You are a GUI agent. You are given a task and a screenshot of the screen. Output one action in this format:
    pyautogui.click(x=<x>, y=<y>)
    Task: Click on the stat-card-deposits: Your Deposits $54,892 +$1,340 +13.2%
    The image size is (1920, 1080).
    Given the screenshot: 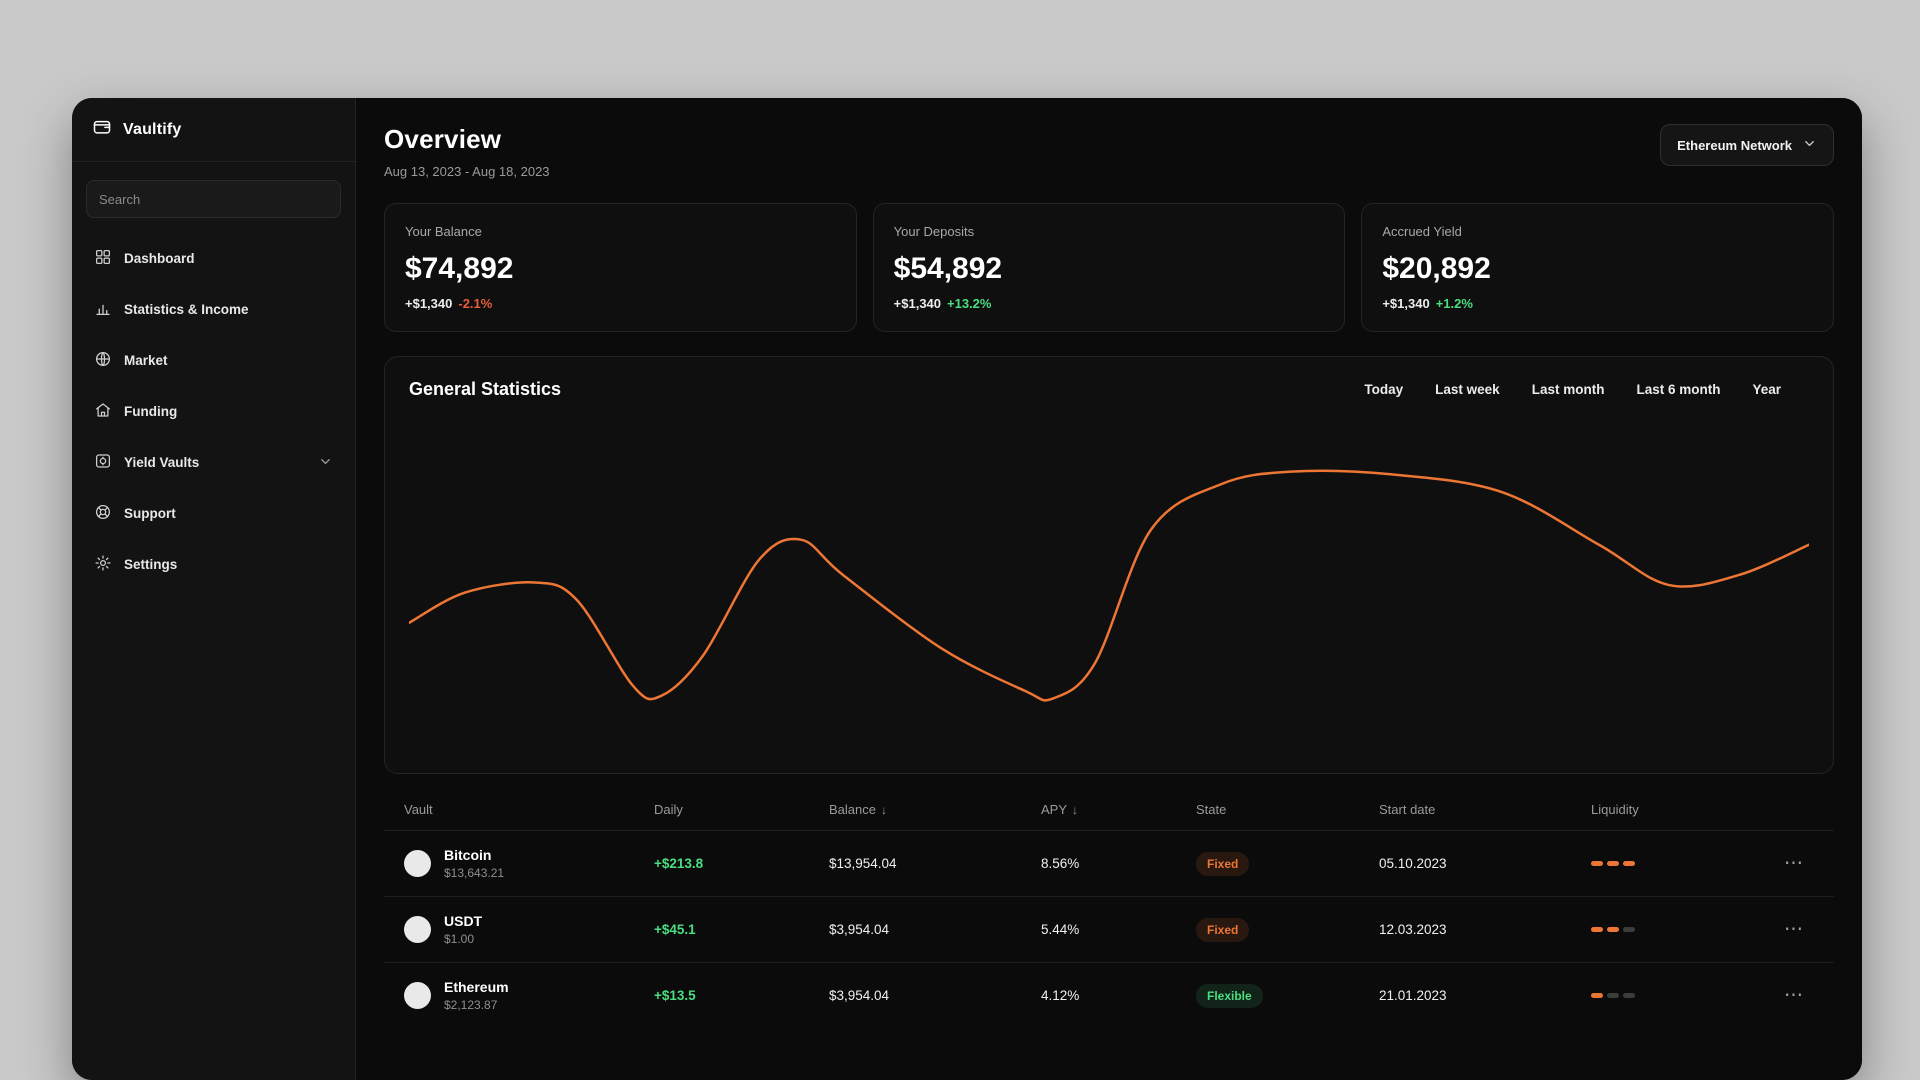 What is the action you would take?
    pyautogui.click(x=1109, y=267)
    